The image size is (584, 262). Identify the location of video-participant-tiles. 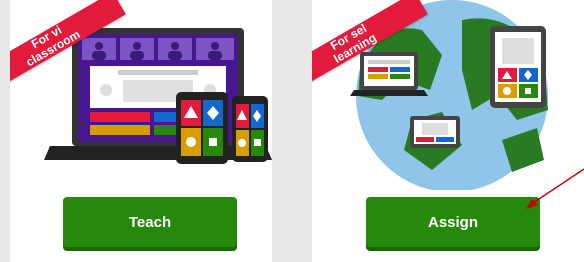
(158, 49).